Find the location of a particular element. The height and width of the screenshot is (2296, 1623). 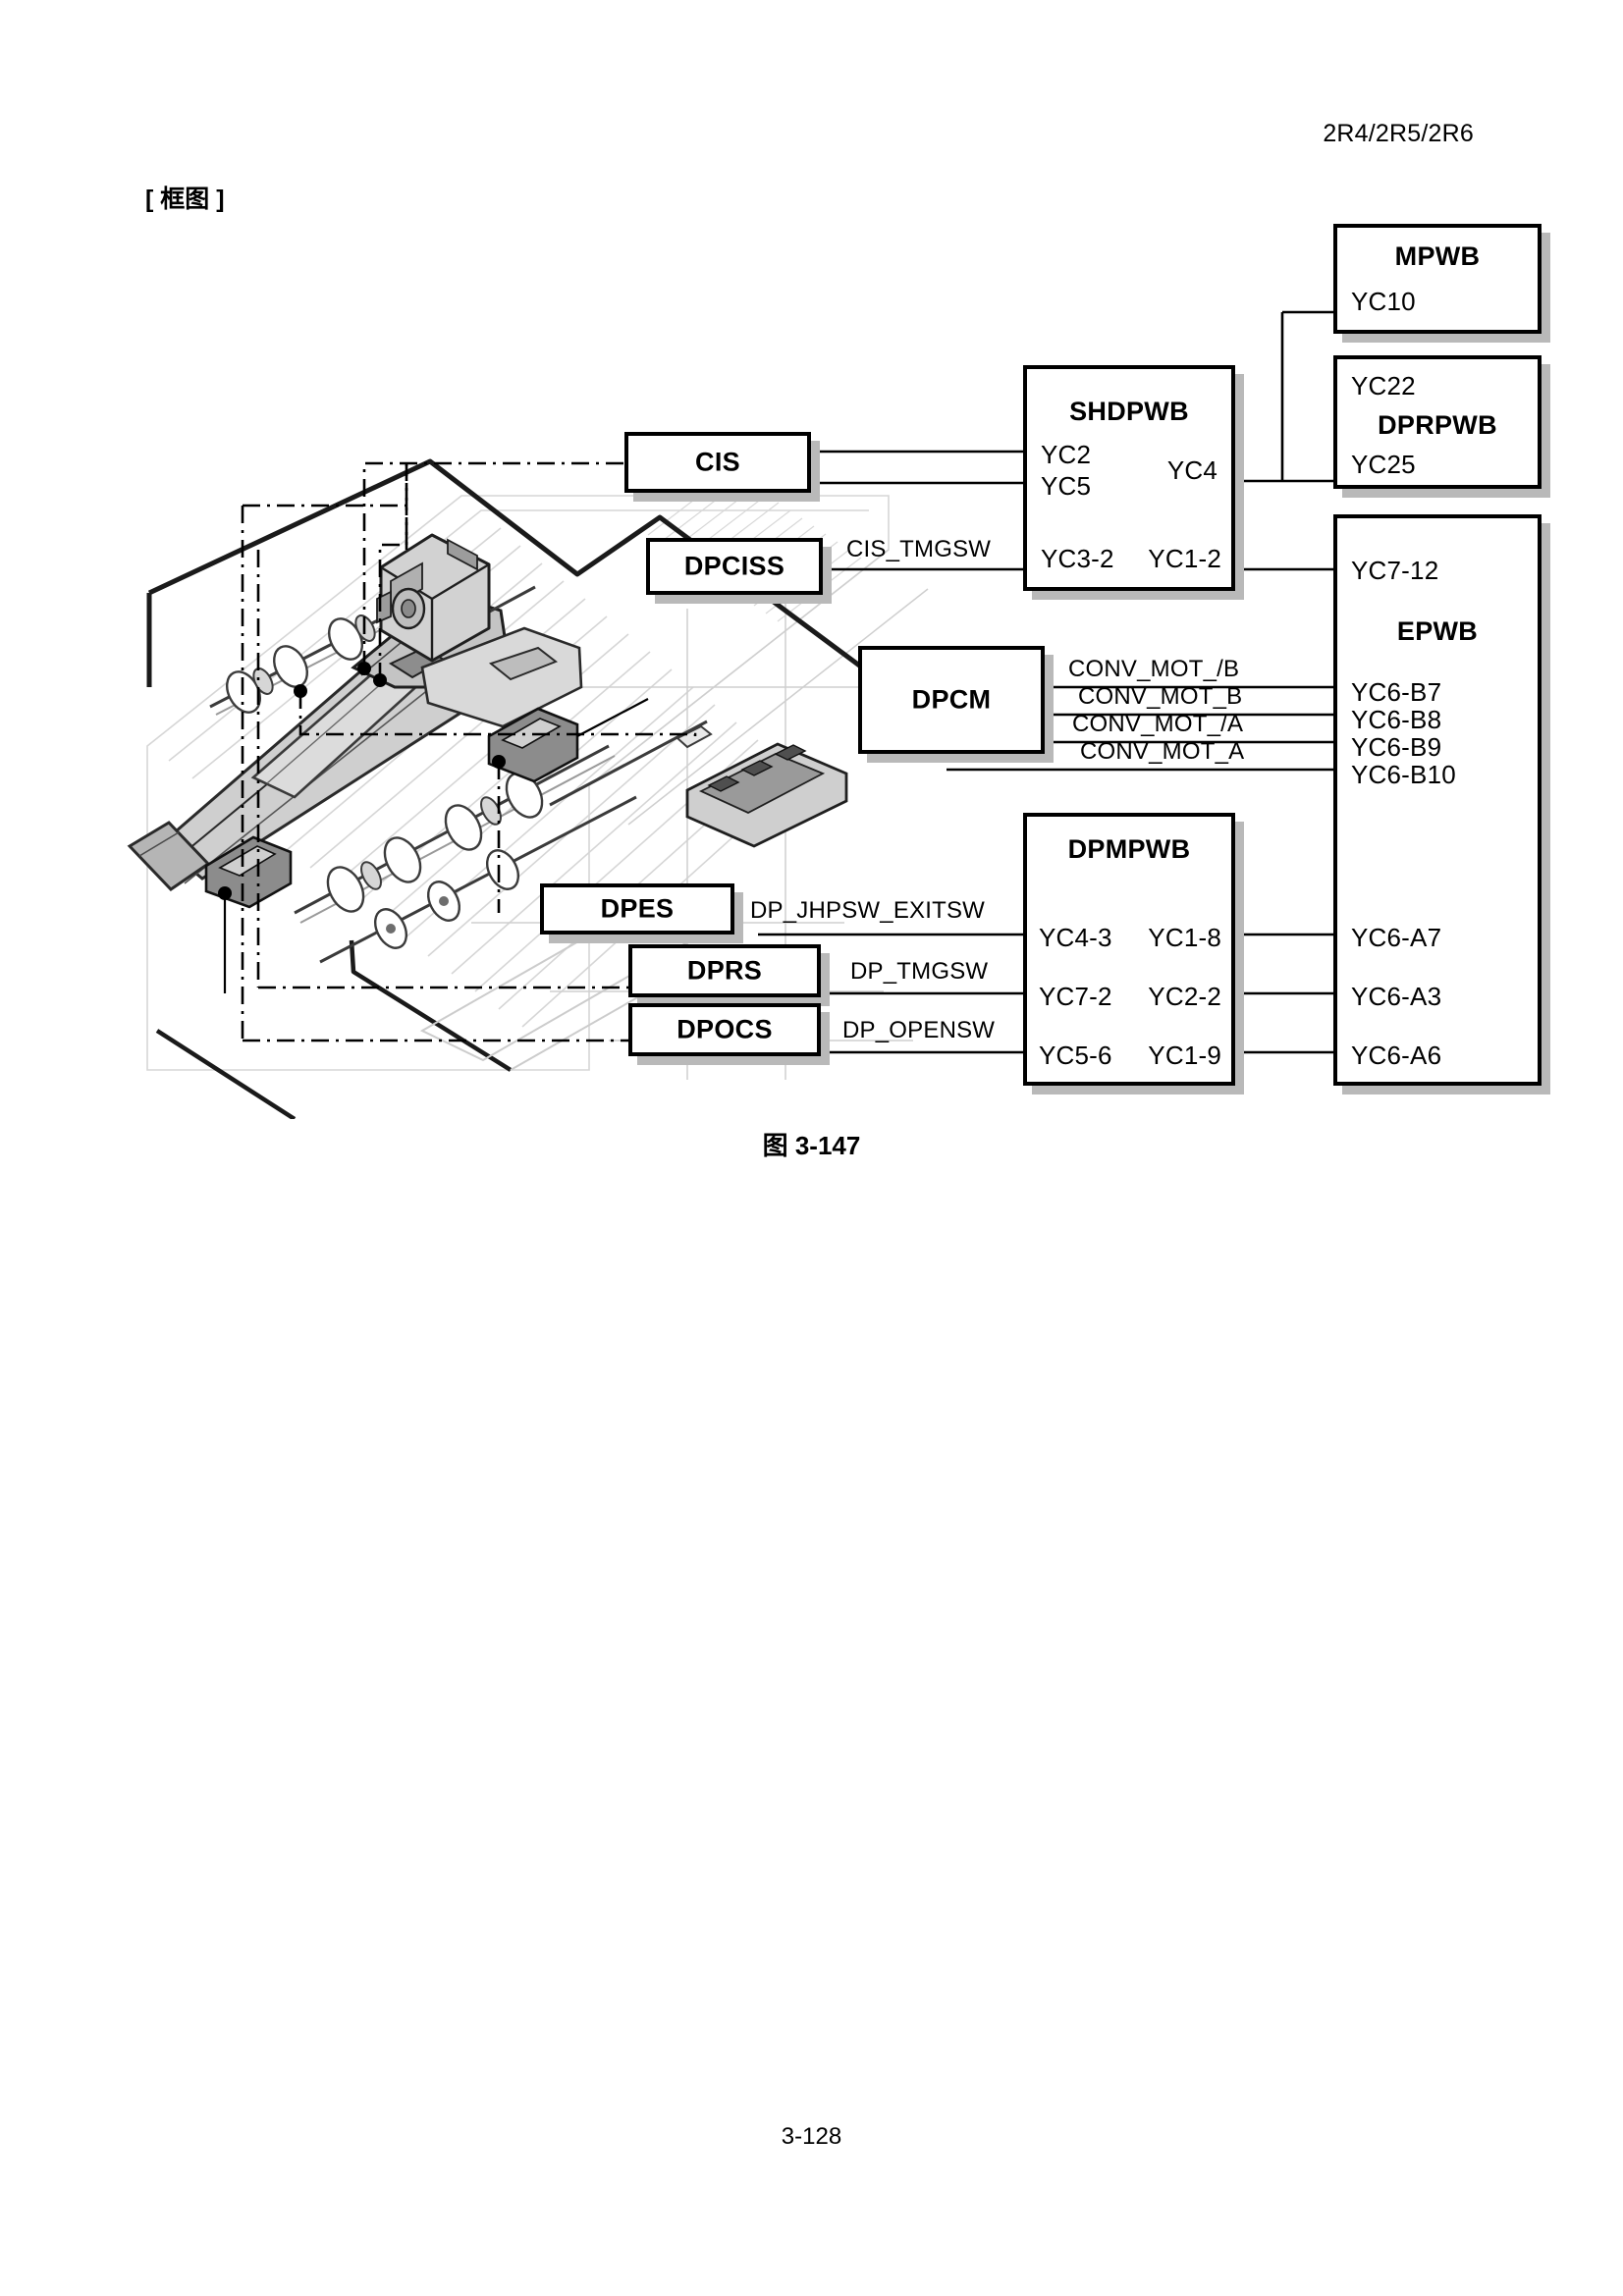

block-dpocs-title: DPOCS is located at coordinates (724, 1029).